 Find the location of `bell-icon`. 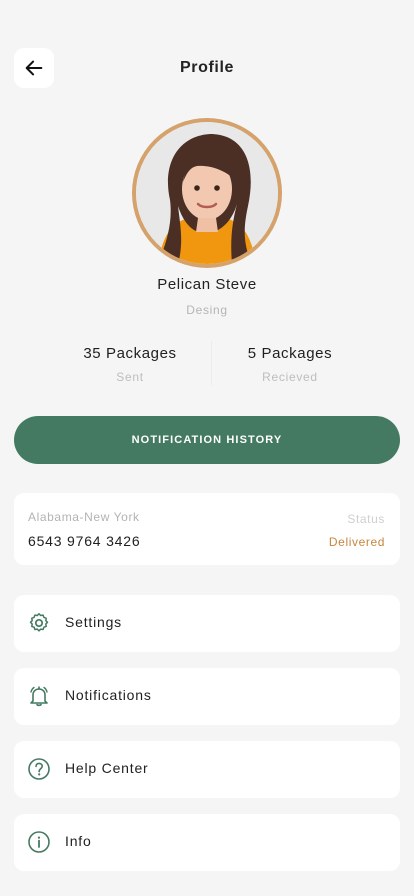

bell-icon is located at coordinates (39, 696).